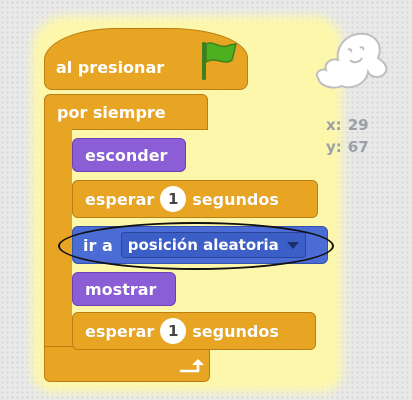 This screenshot has width=412, height=400. Describe the element at coordinates (235, 199) in the screenshot. I see `wait-unit-label-1: segundos` at that location.